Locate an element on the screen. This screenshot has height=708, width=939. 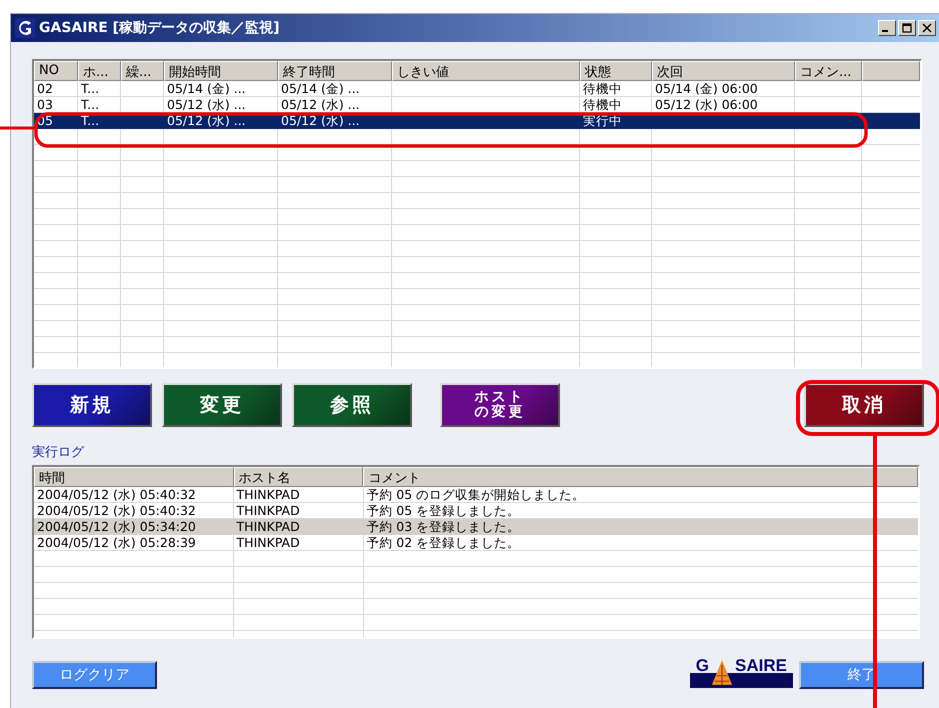
close-icon is located at coordinates (927, 28).